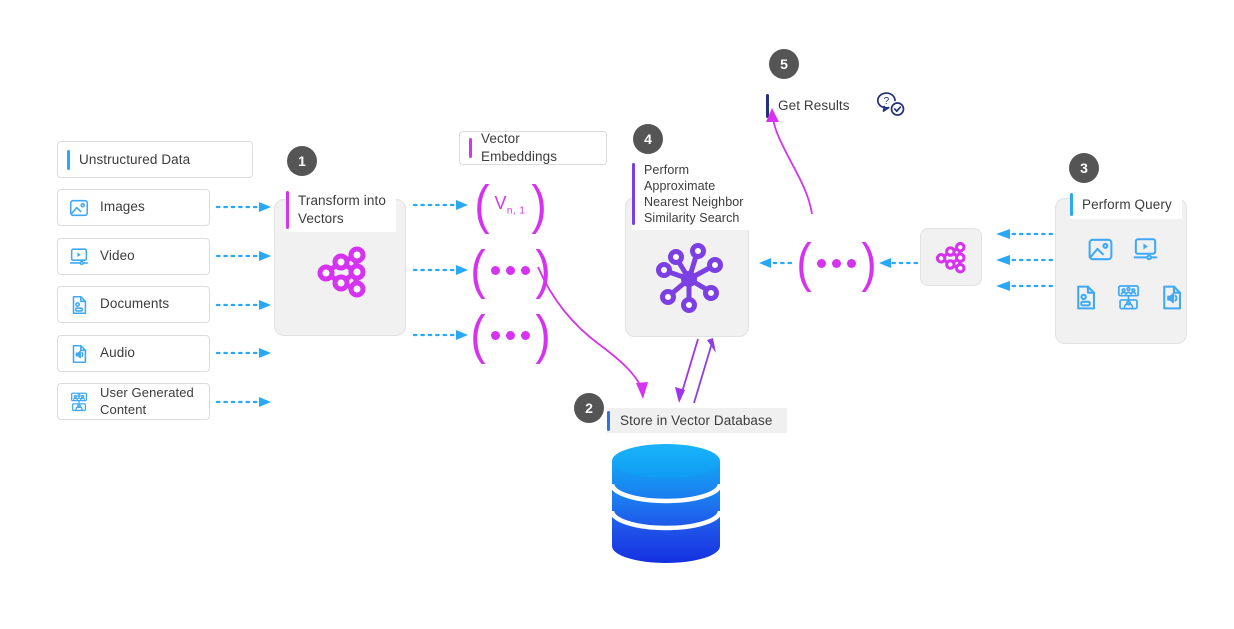  I want to click on source-item-user-generated-content: User Generated Content, so click(133, 401).